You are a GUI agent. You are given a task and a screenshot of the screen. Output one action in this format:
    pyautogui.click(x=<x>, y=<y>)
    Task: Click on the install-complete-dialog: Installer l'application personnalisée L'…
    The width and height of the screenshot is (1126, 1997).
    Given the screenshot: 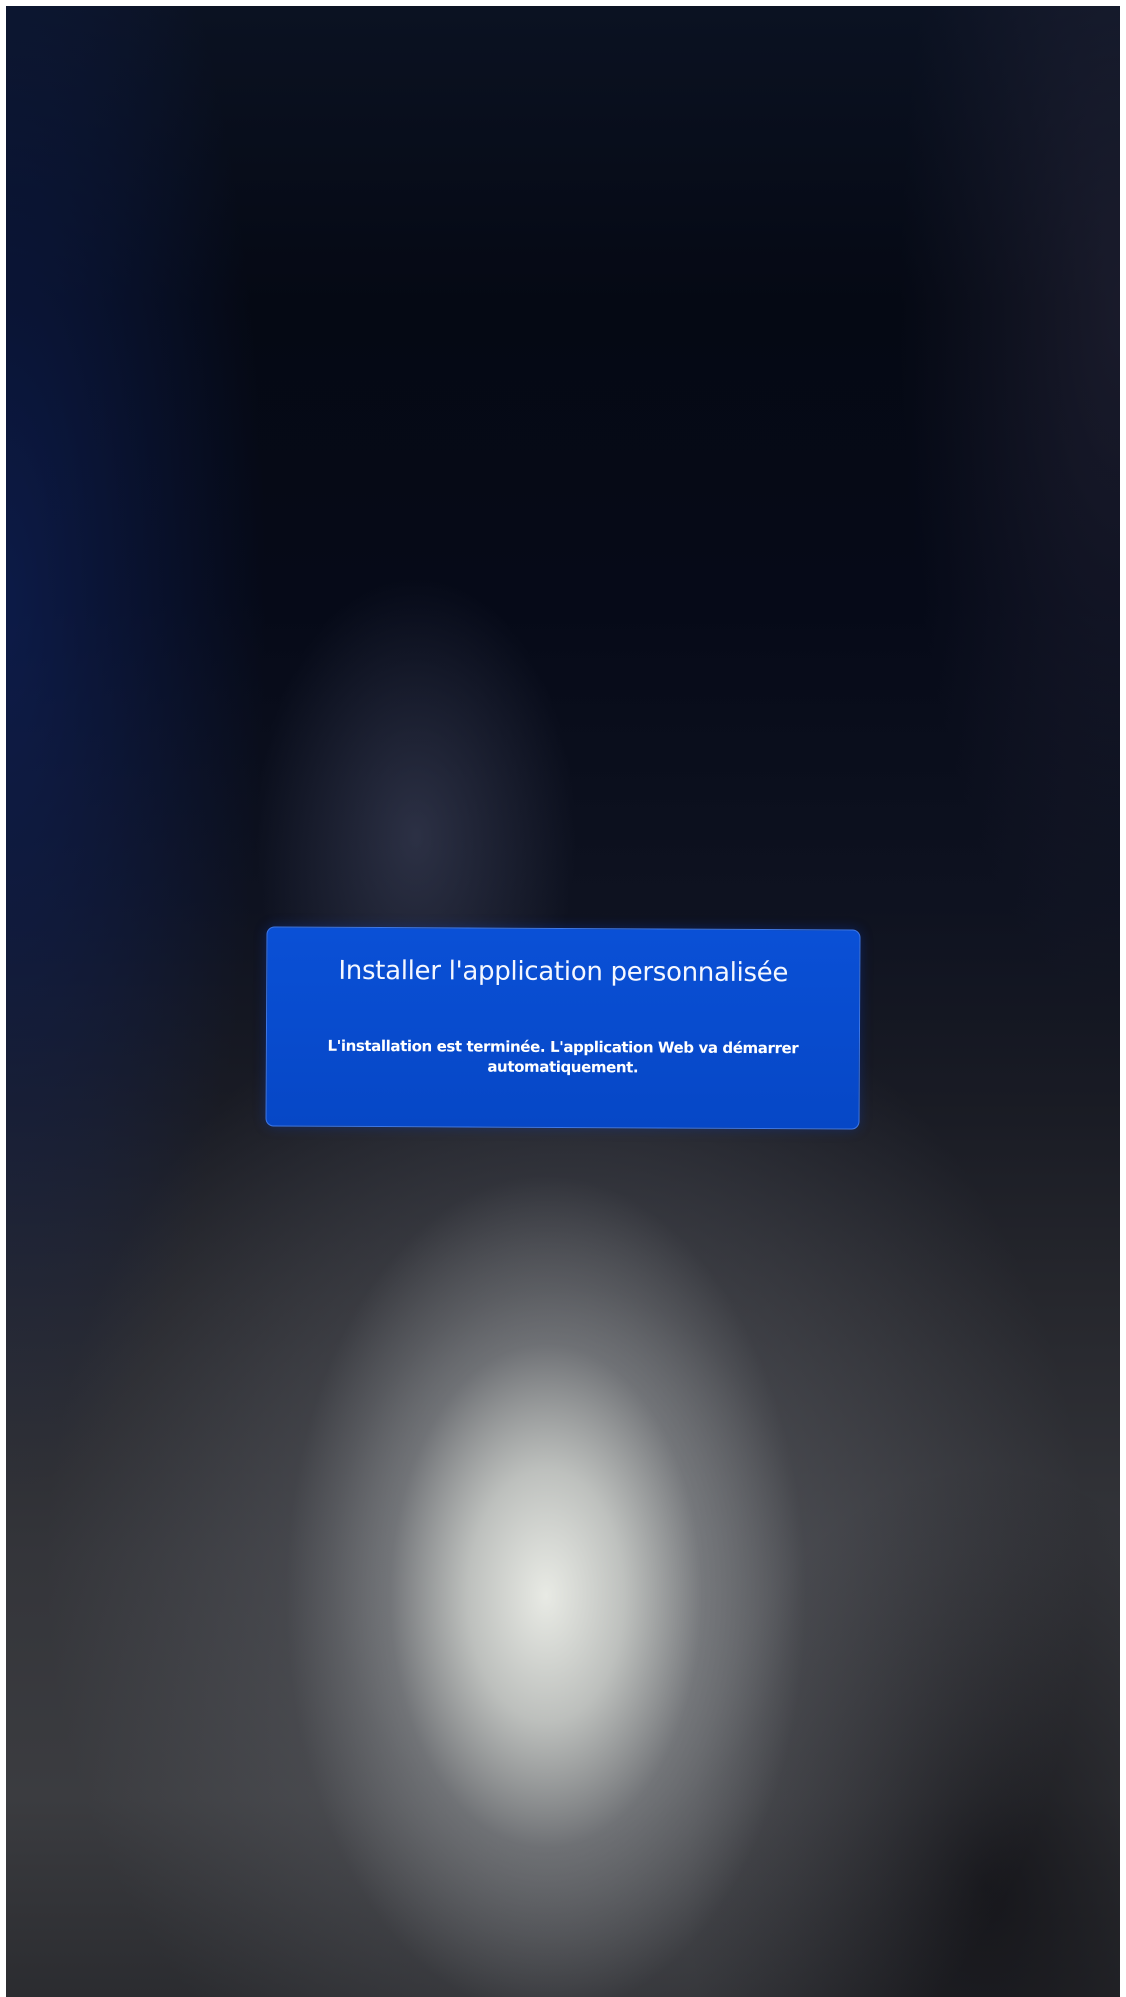 What is the action you would take?
    pyautogui.click(x=563, y=1028)
    